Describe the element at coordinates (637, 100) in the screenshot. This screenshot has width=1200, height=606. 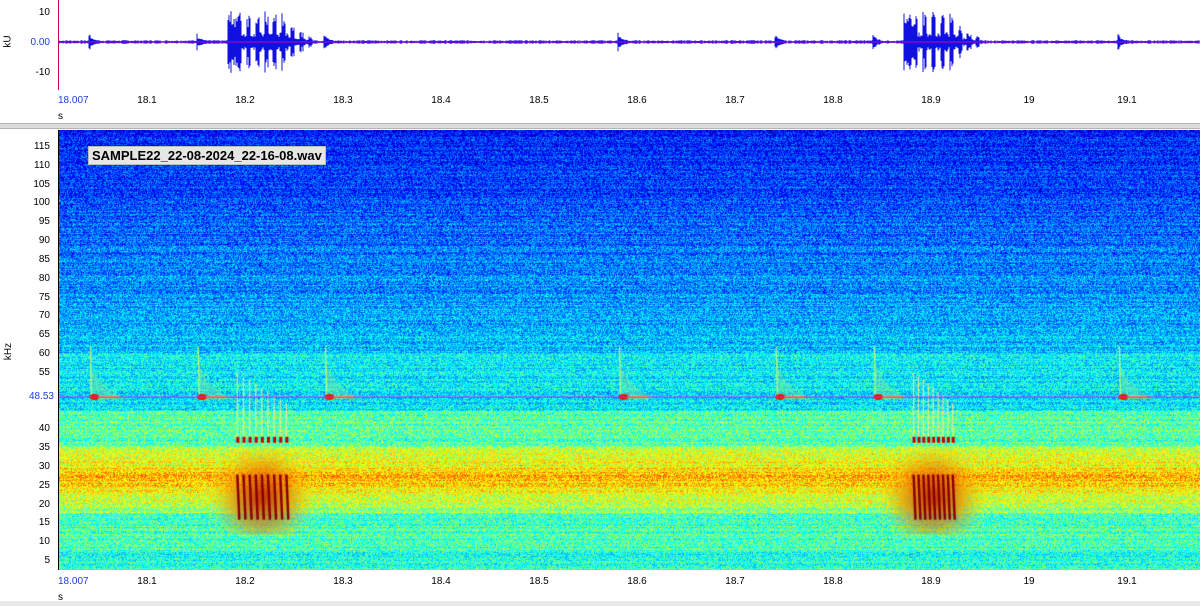
I see `waveform-x-tick: 18.6` at that location.